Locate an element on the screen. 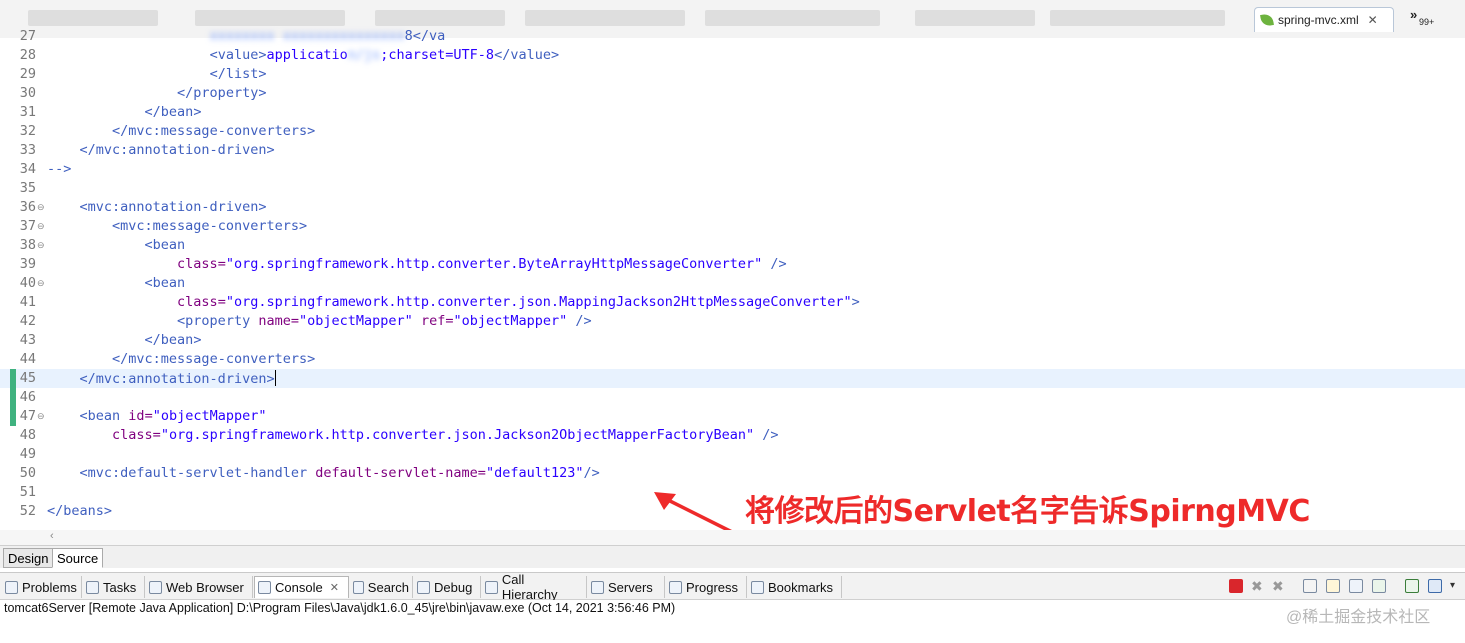  view-tab-label: Servers is located at coordinates (630, 587).